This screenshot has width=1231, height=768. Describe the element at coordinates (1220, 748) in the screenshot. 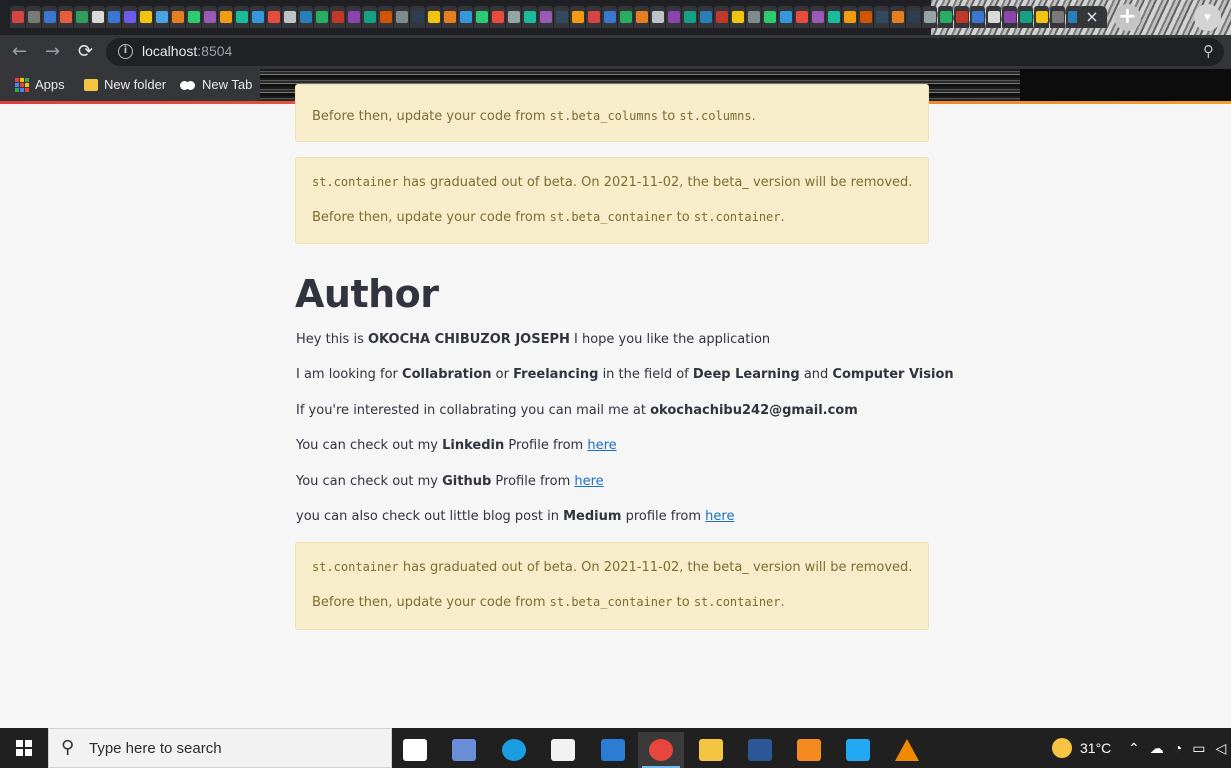

I see `volume-icon: ◁` at that location.